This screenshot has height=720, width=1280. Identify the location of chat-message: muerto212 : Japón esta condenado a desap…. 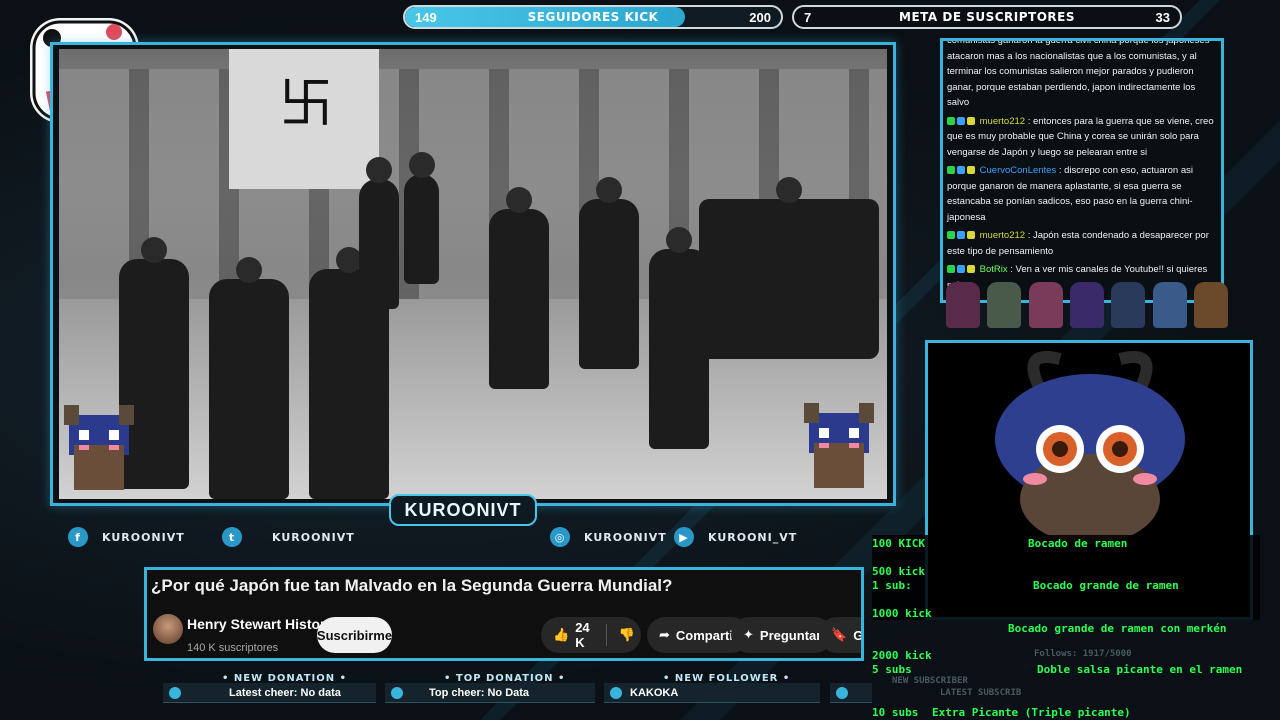
(1082, 243).